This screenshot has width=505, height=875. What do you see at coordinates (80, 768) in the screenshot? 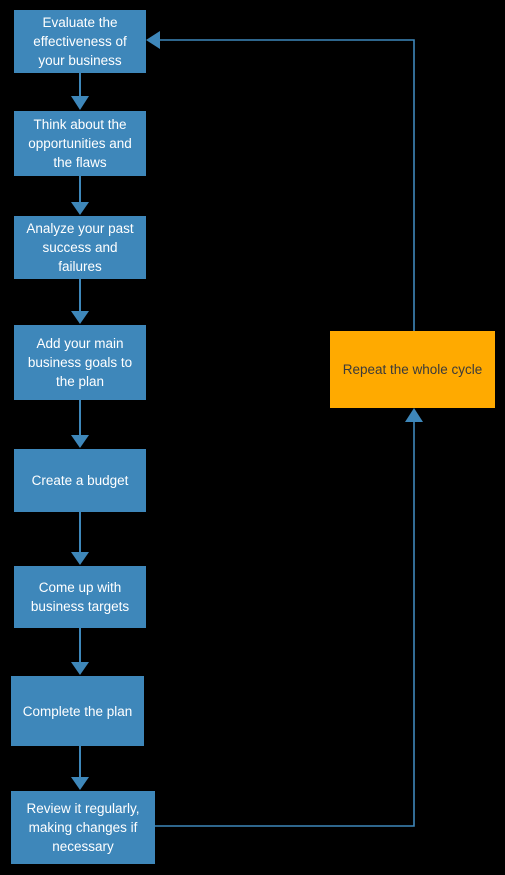
I see `connector-complete-to-review` at bounding box center [80, 768].